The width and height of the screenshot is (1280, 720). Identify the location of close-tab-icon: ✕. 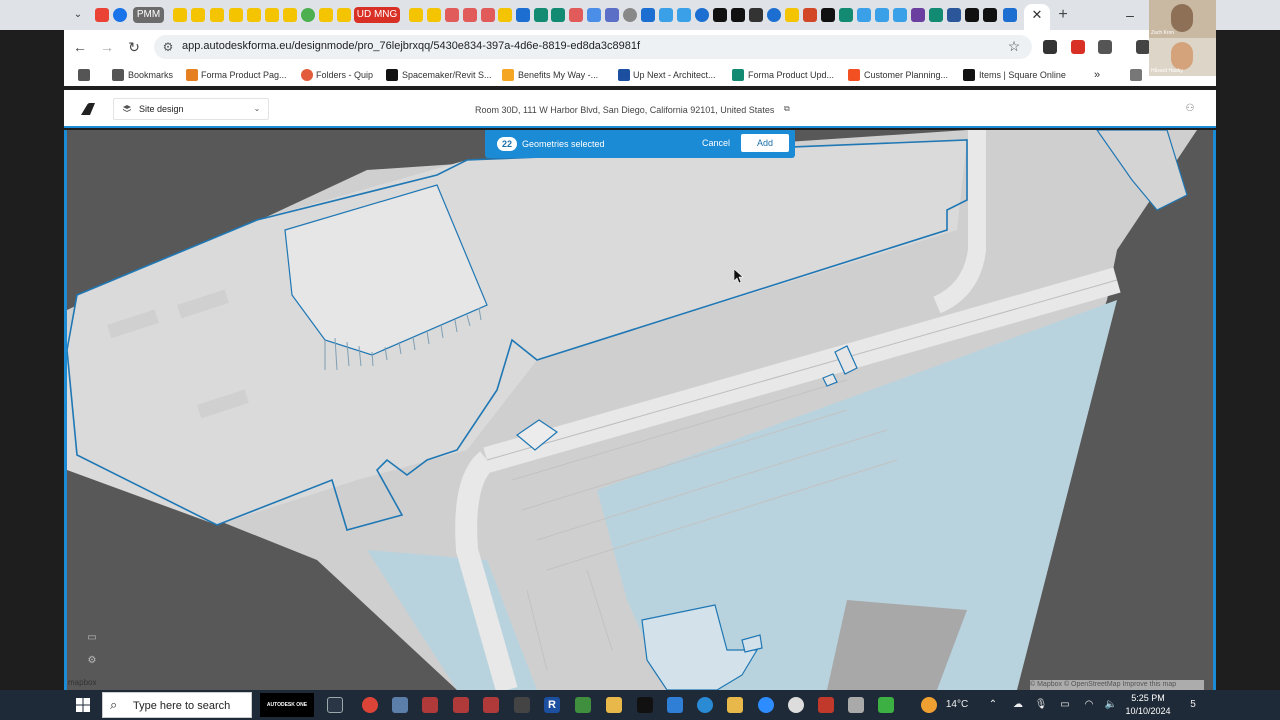
(1037, 15).